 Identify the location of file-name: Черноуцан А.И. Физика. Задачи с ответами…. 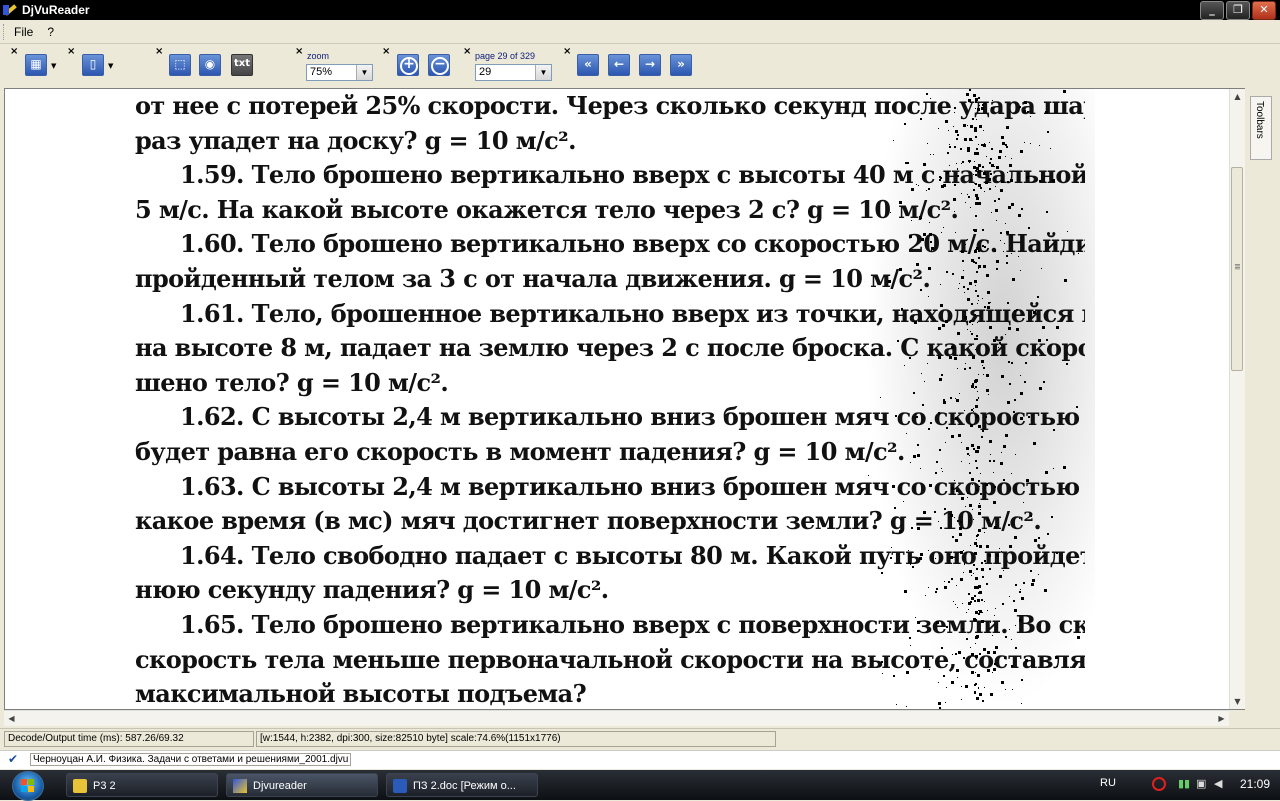
(191, 759).